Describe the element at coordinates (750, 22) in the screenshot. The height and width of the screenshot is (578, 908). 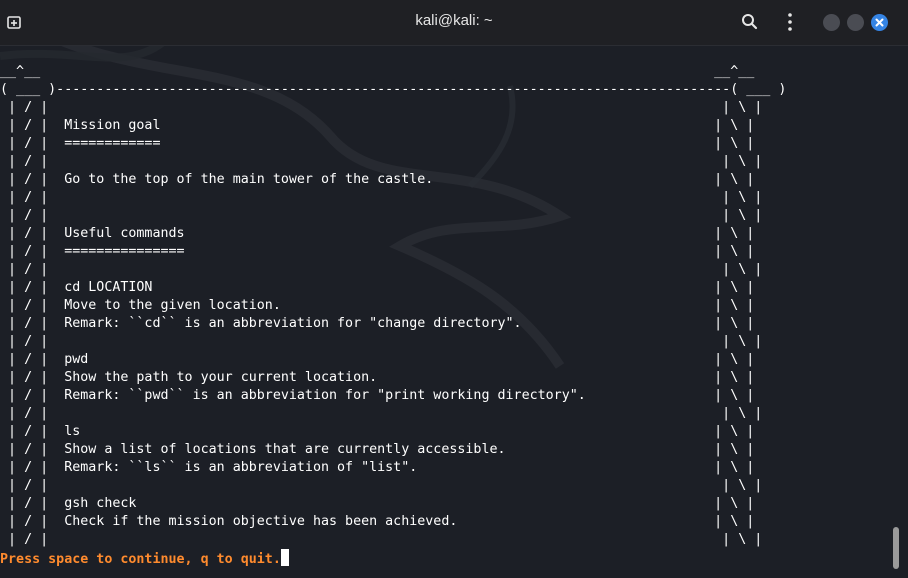
I see `search-icon` at that location.